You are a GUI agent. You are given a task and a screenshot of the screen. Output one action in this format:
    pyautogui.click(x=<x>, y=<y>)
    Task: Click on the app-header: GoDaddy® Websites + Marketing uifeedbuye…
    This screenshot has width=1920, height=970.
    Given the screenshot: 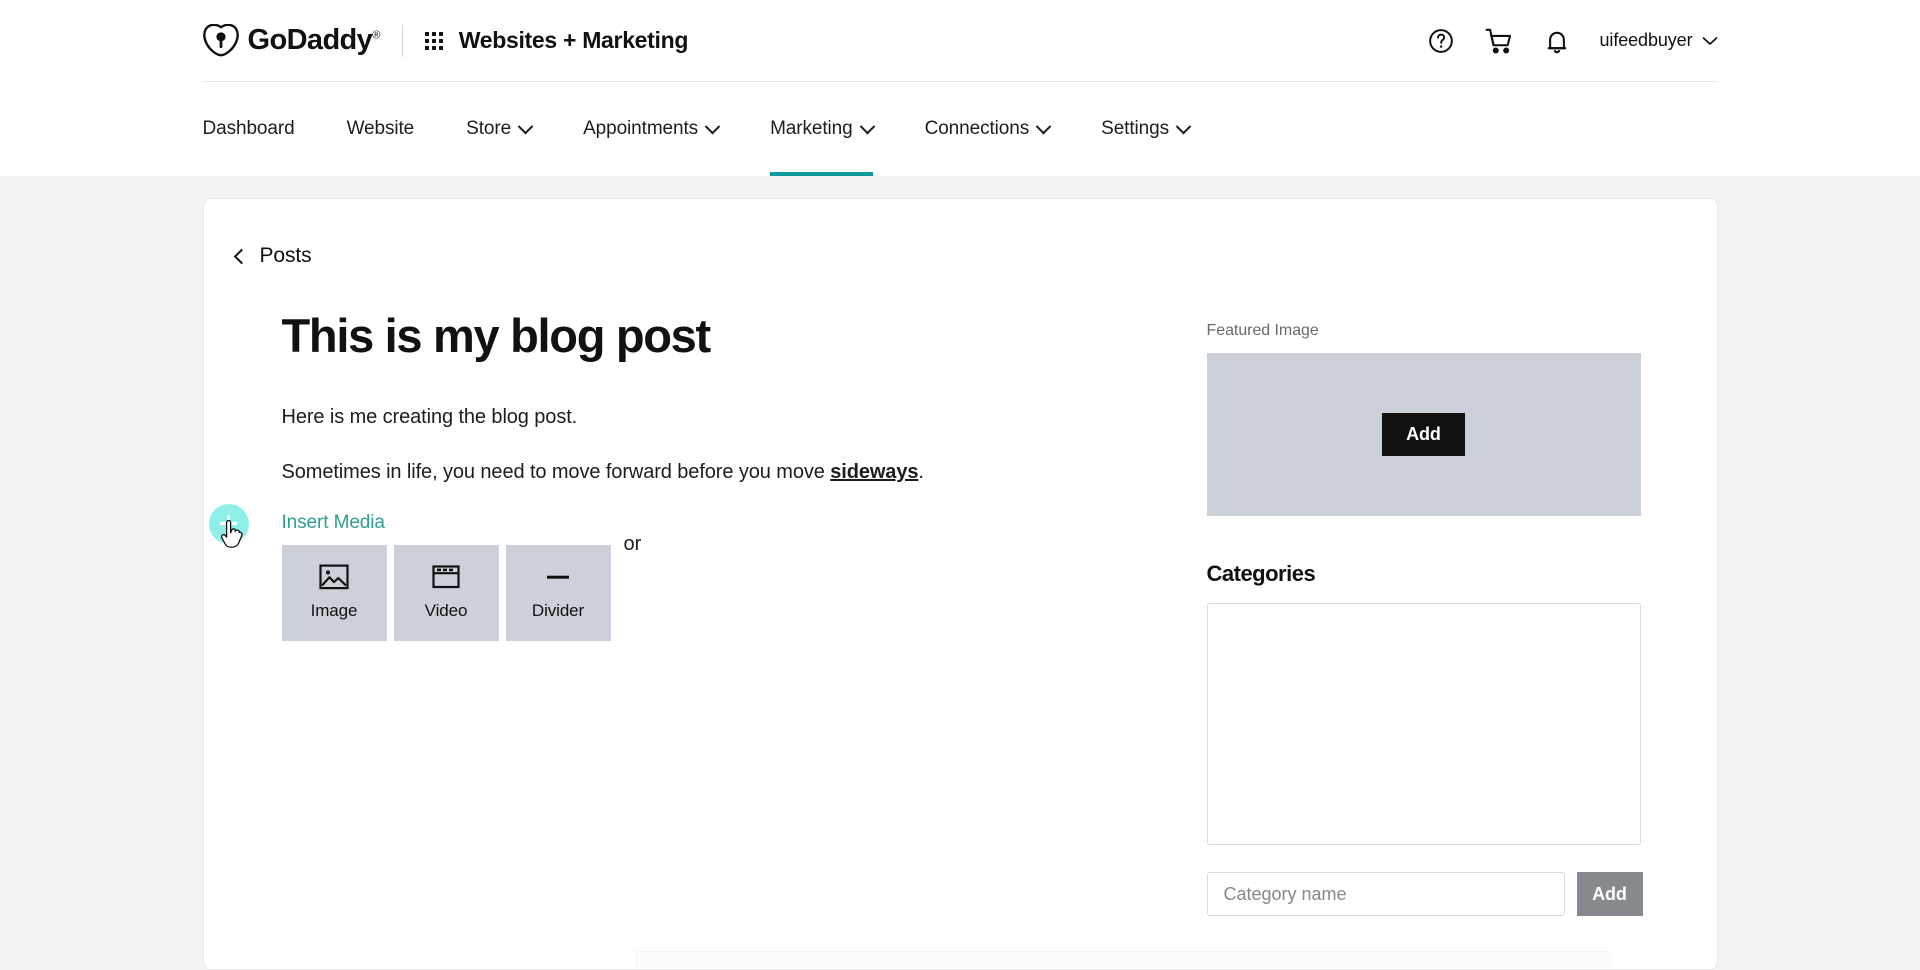 What is the action you would take?
    pyautogui.click(x=960, y=41)
    